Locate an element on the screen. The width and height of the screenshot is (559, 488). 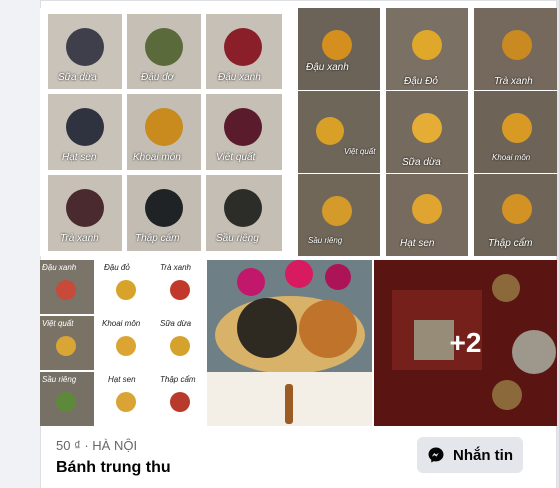
flavor-label: Đậu Đỏ is located at coordinates (421, 81).